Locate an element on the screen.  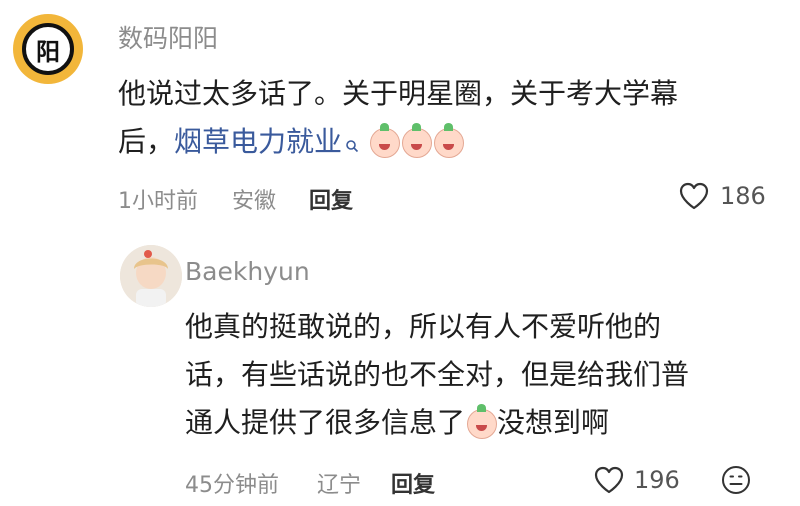
comment-line-2: 后，烟草电力就业 is located at coordinates (448, 143).